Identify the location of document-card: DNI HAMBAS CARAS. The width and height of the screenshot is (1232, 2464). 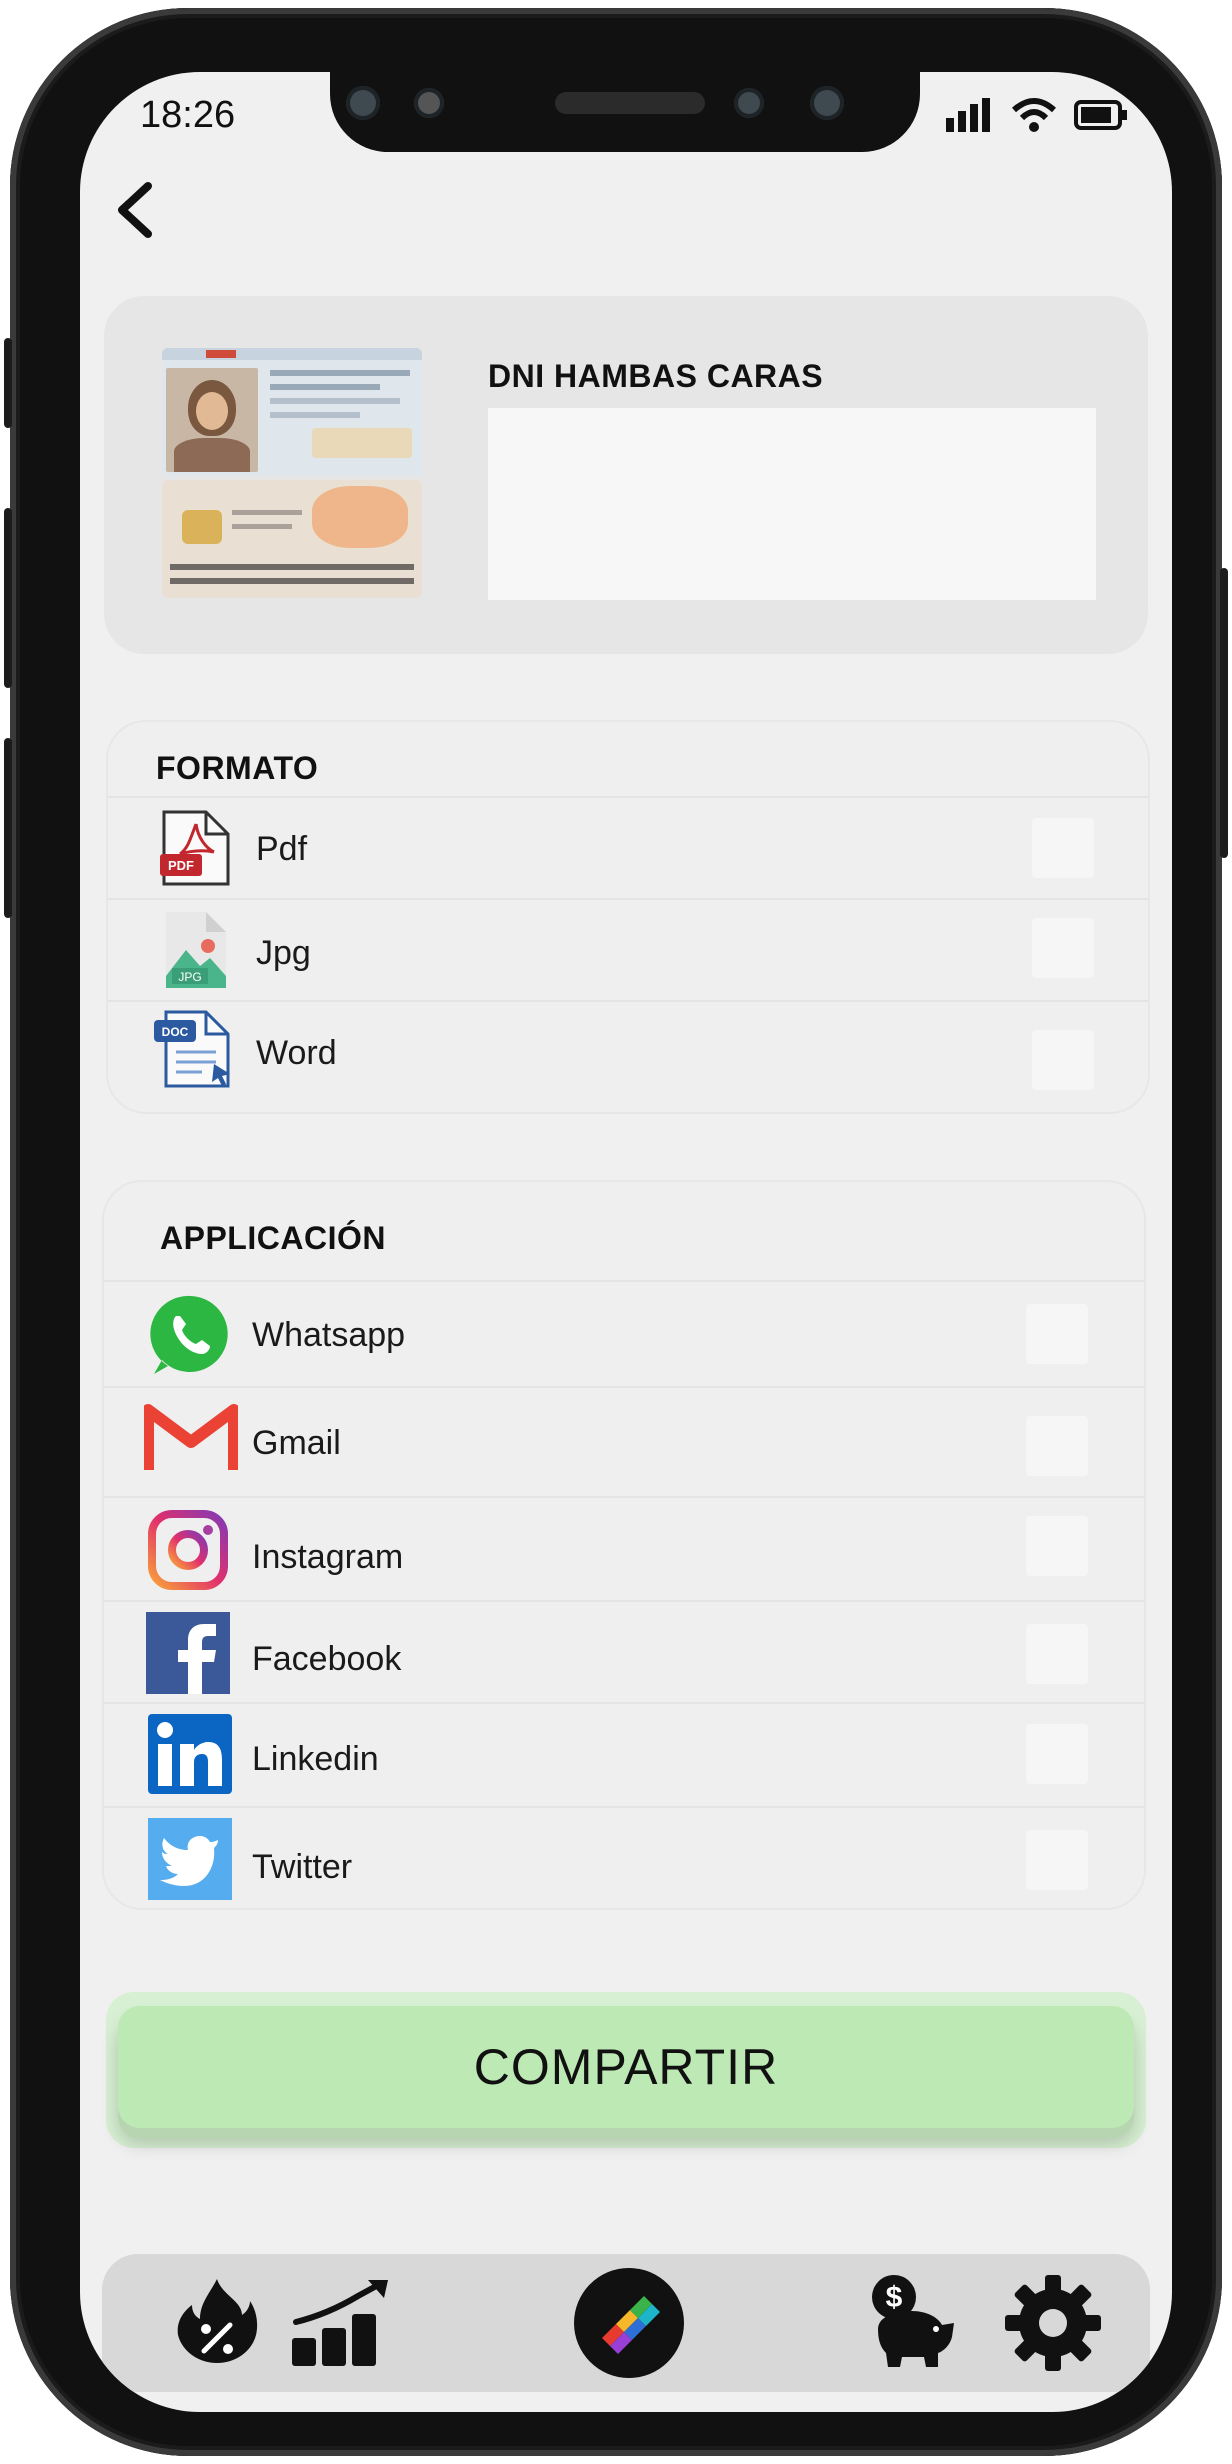
(626, 475).